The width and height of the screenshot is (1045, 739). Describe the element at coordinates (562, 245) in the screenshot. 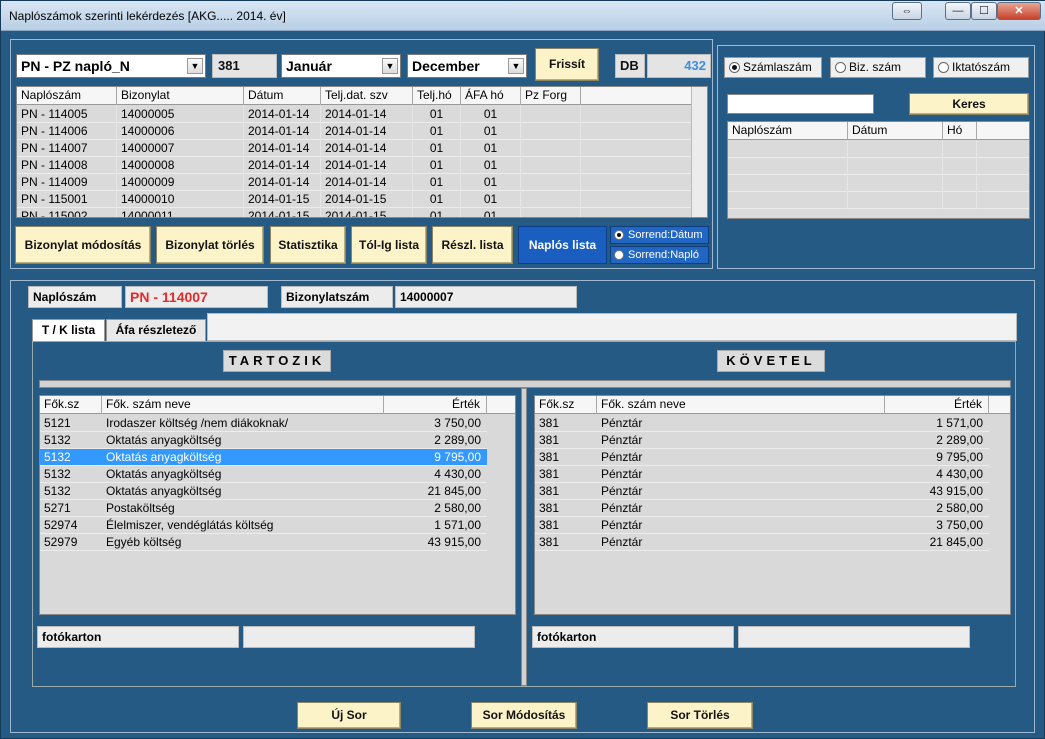

I see `journal-list-button: Naplós lista` at that location.